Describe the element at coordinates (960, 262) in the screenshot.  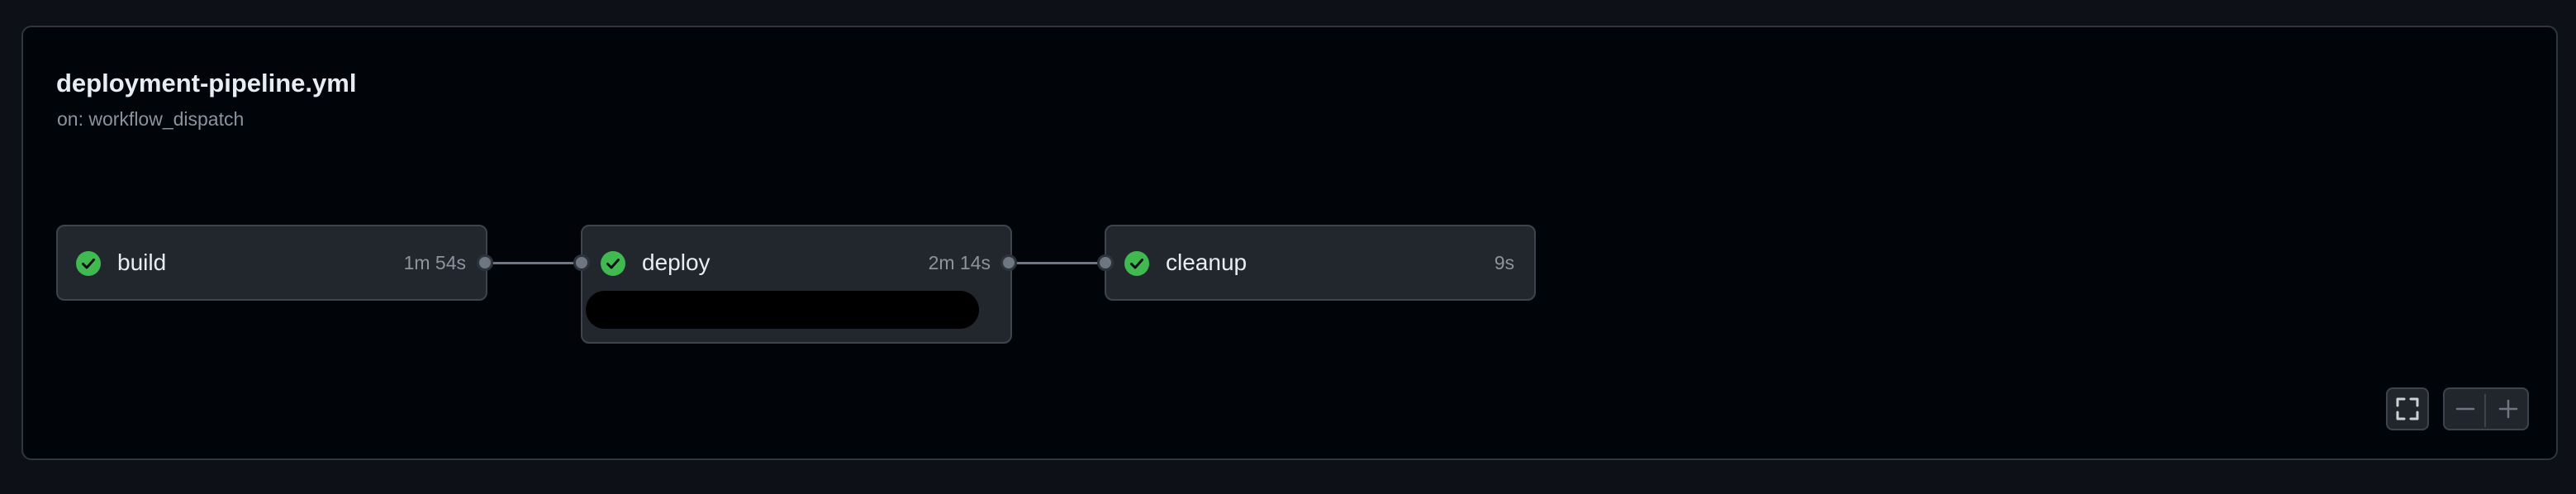
I see `job-duration: 2m 14s` at that location.